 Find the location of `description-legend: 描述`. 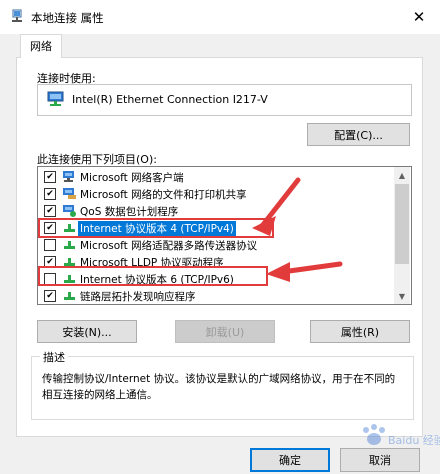

description-legend: 描述 is located at coordinates (54, 357).